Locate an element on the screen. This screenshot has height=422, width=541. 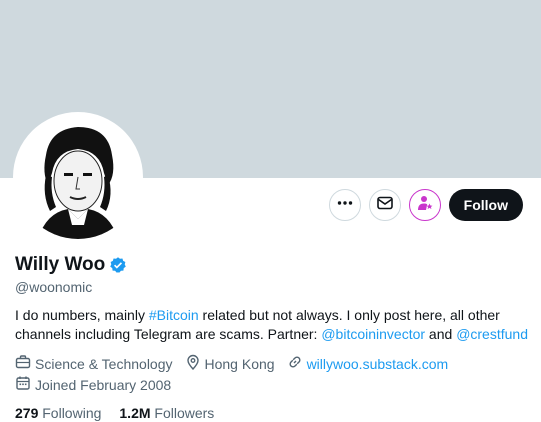
category-item: Science & Technology is located at coordinates (94, 363).